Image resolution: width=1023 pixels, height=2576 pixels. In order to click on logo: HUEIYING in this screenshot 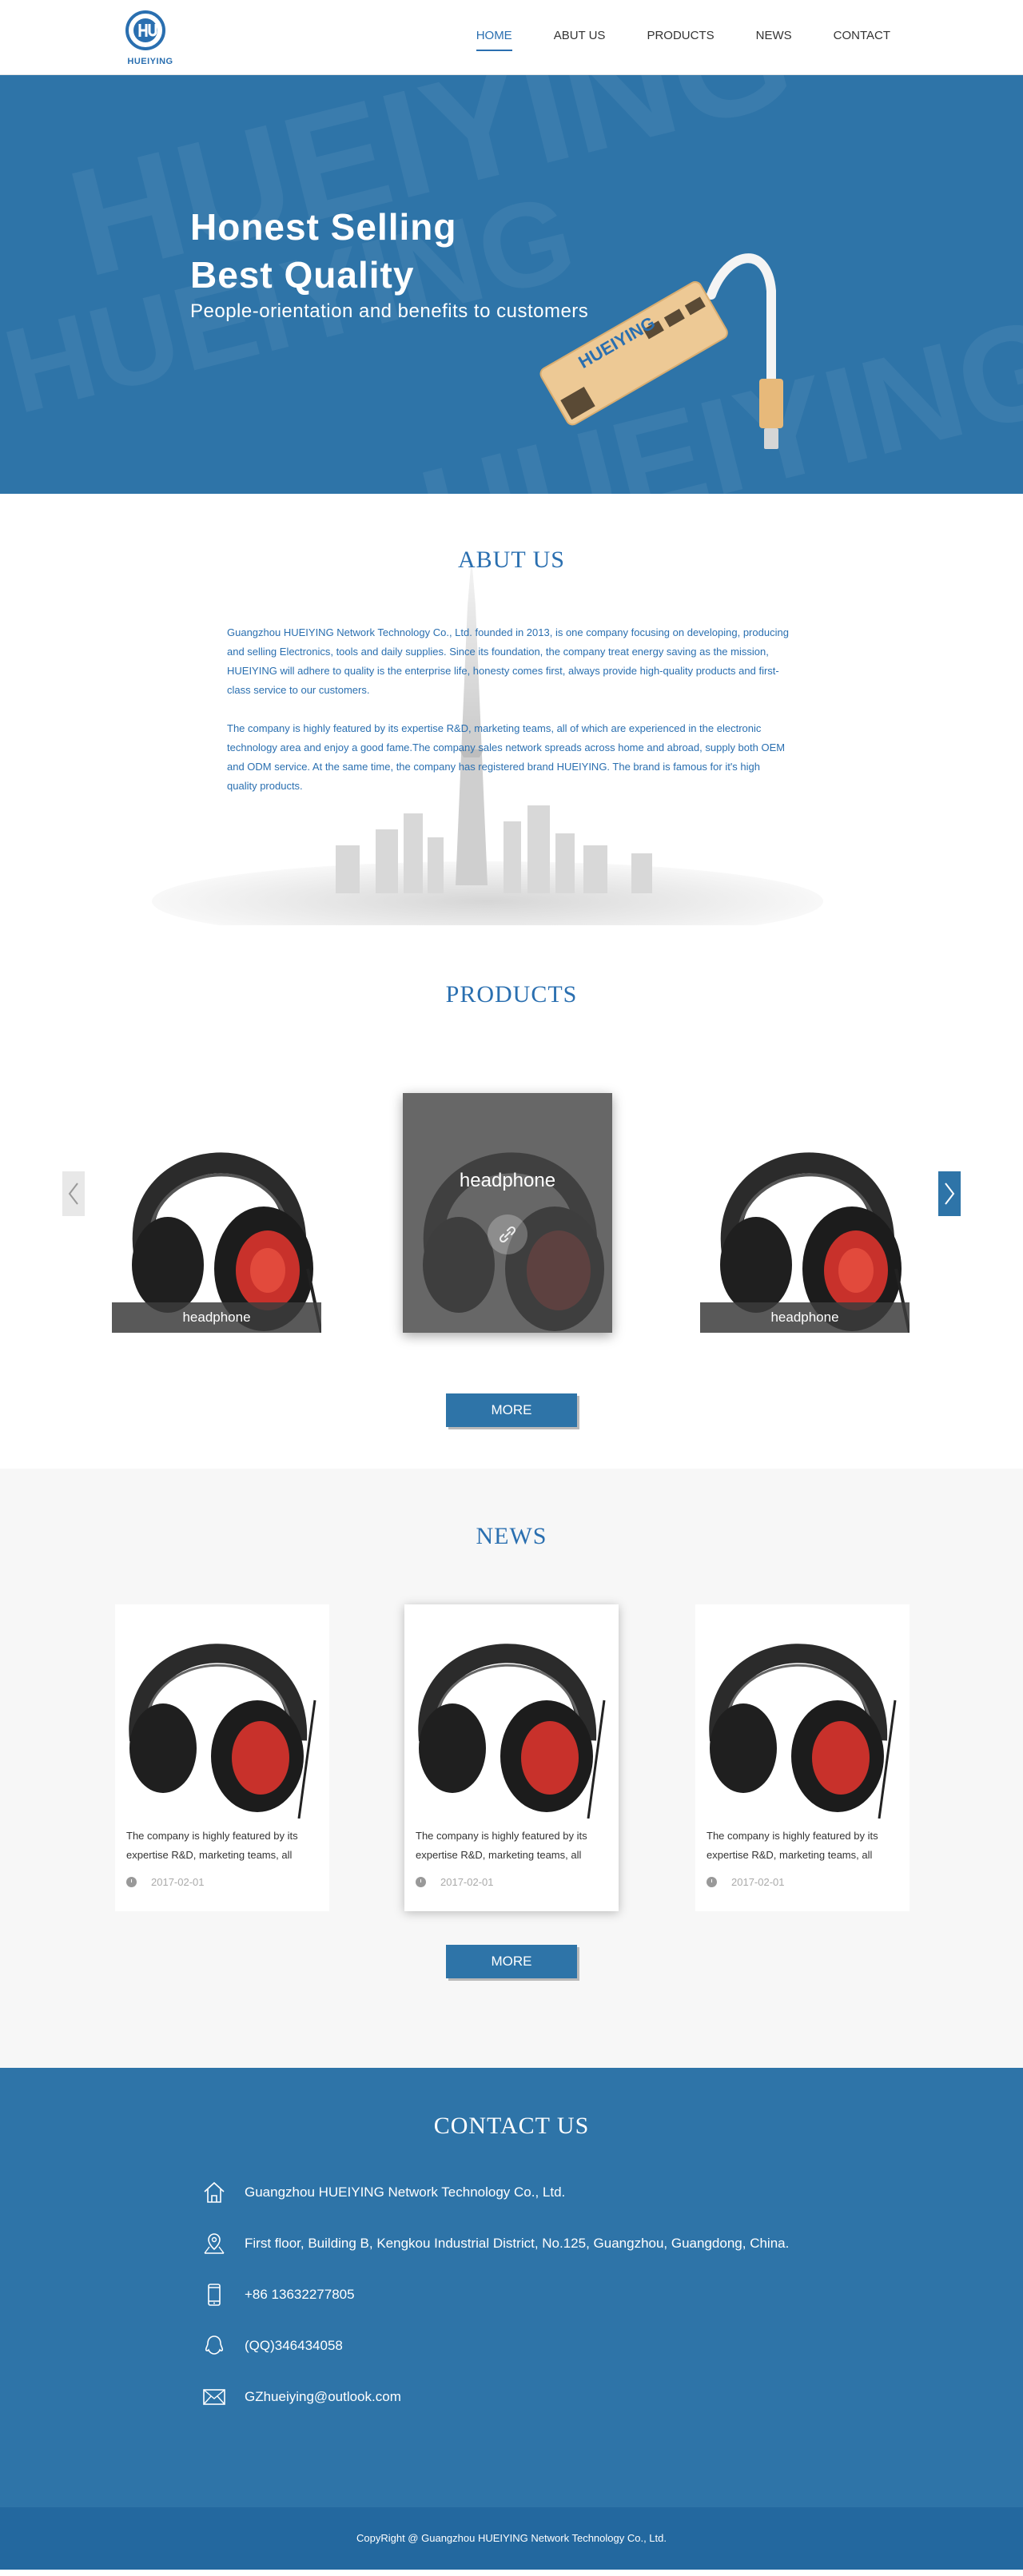, I will do `click(150, 38)`.